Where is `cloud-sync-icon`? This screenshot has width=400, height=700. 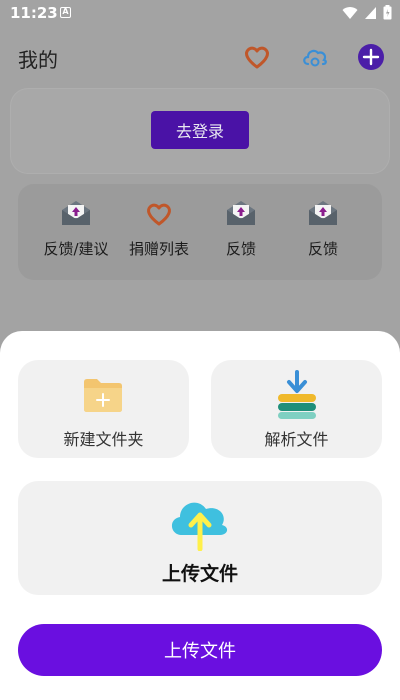 cloud-sync-icon is located at coordinates (315, 57).